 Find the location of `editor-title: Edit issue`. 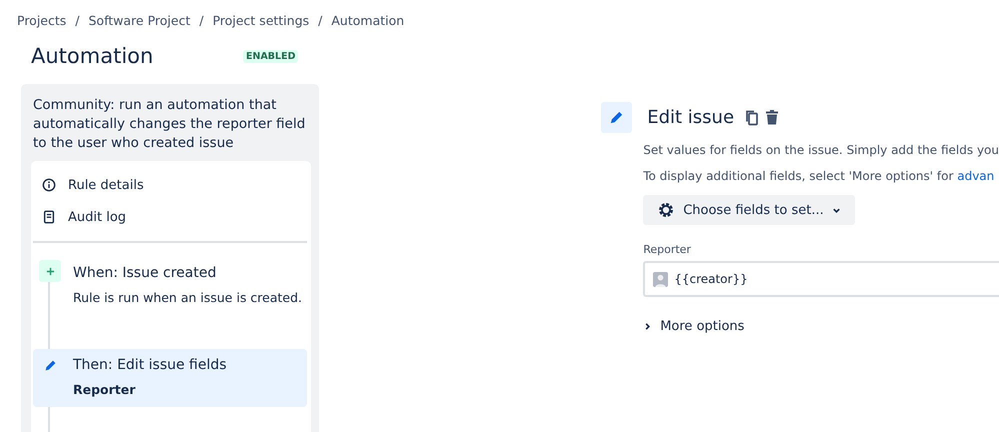

editor-title: Edit issue is located at coordinates (690, 117).